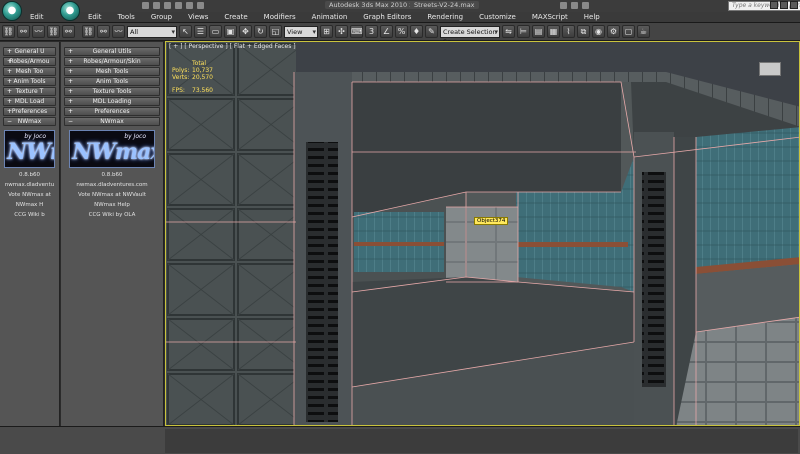 This screenshot has width=800, height=454. Describe the element at coordinates (95, 17) in the screenshot. I see `menu-edit: Edit` at that location.